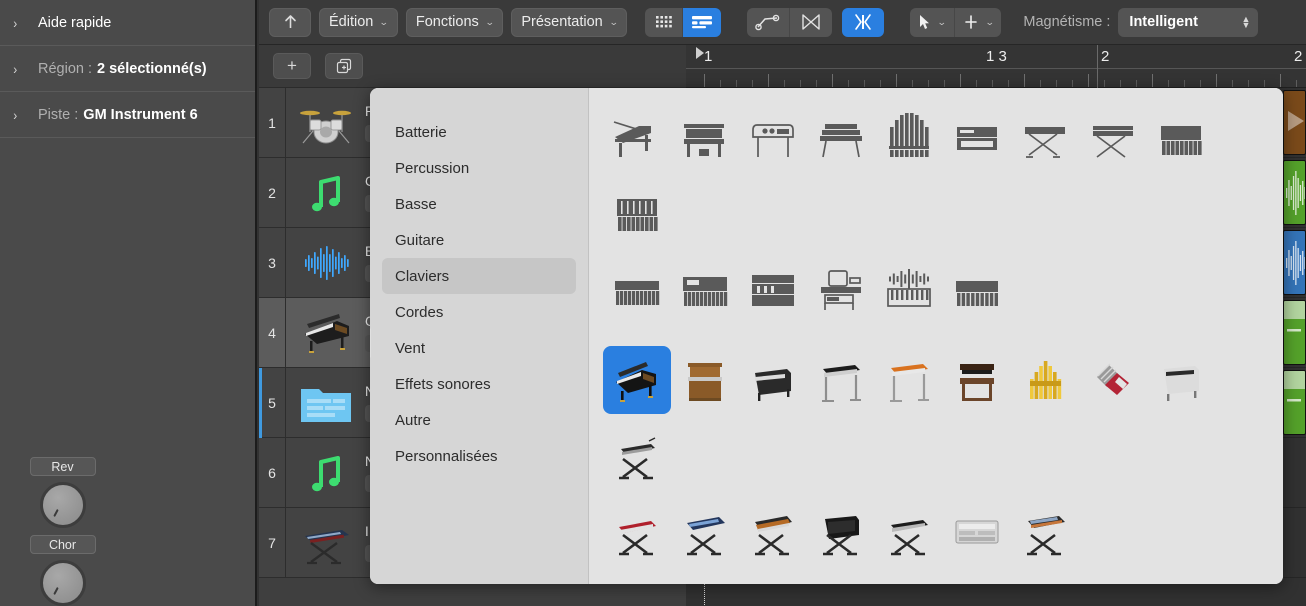 This screenshot has height=606, width=1306. I want to click on instrument-icon-sampler-keys-outline, so click(977, 290).